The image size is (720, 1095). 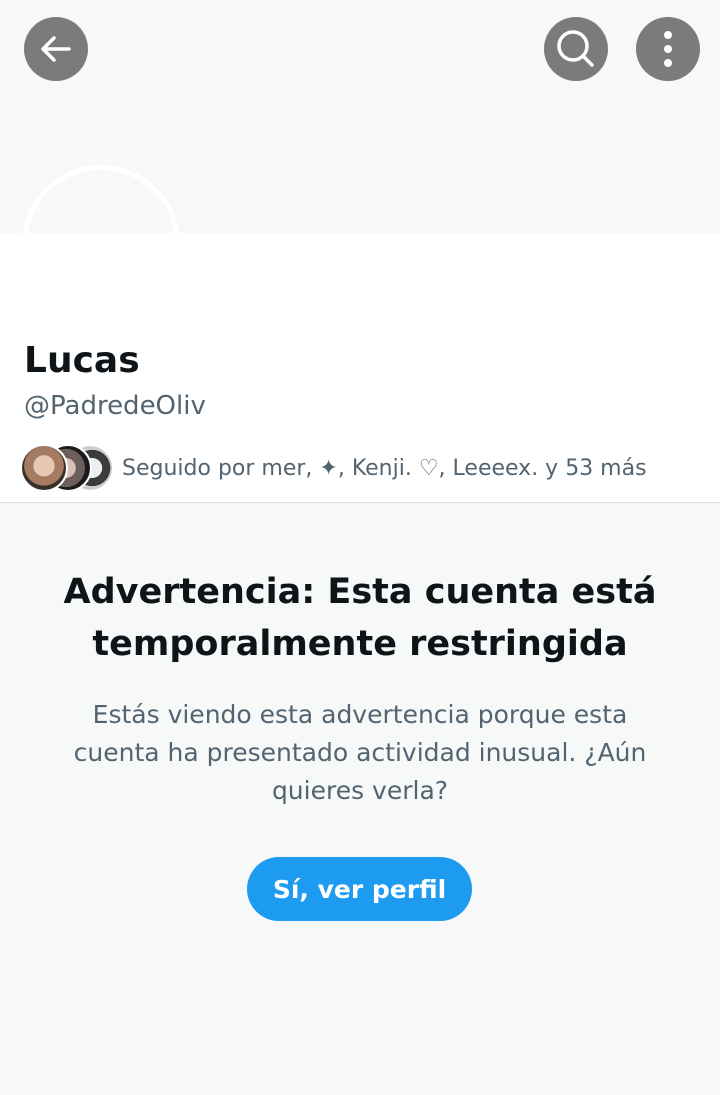 I want to click on back-button, so click(x=56, y=49).